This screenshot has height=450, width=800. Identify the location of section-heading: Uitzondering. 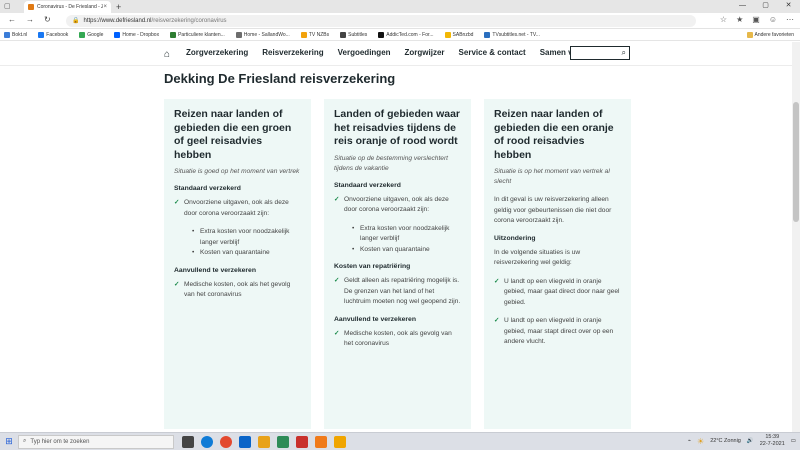
(515, 238).